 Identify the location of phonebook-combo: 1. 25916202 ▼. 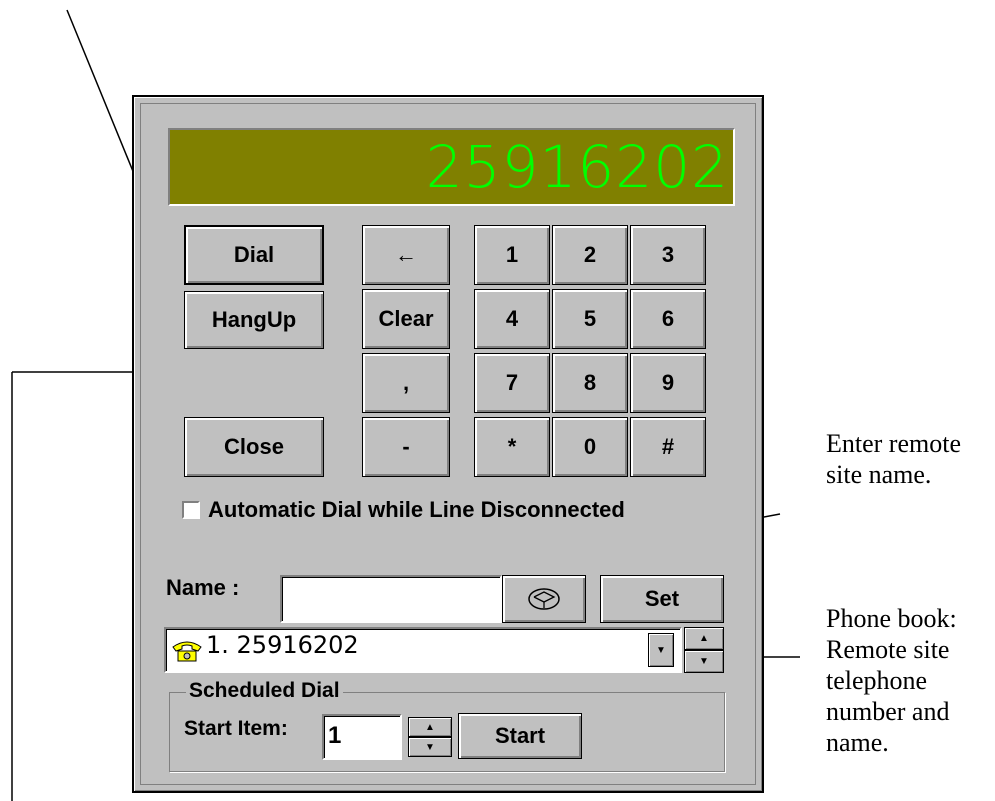
(423, 650).